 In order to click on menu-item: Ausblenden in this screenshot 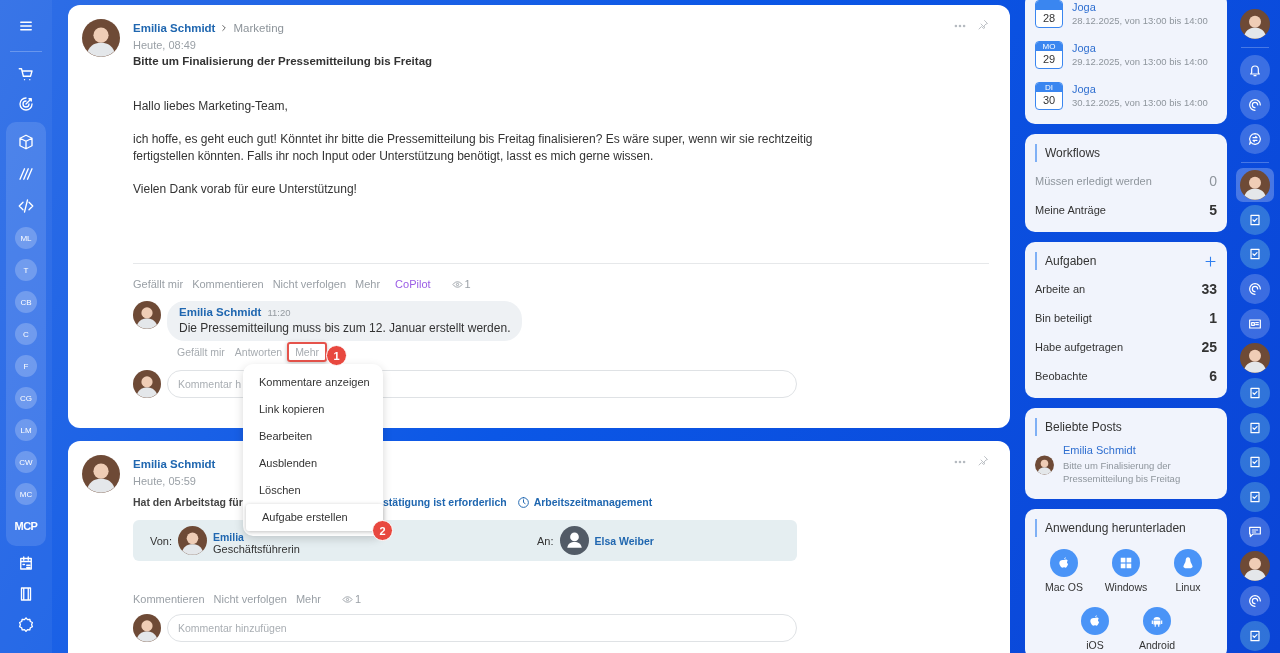, I will do `click(313, 463)`.